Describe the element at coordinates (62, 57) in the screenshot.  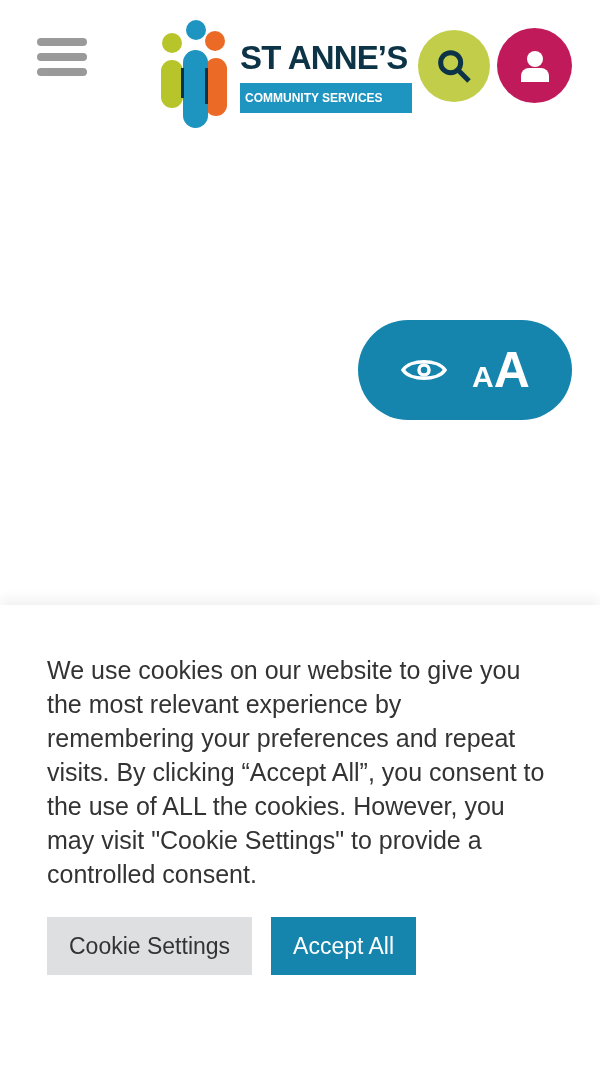
I see `menu-button` at that location.